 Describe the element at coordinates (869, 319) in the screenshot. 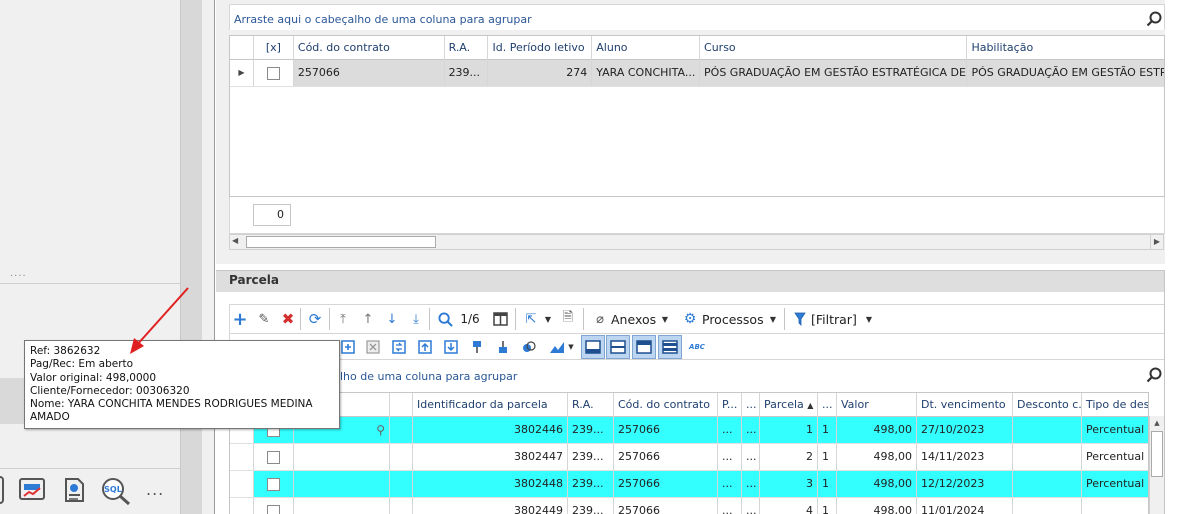

I see `filtrar-dropdown-icon: ▼` at that location.